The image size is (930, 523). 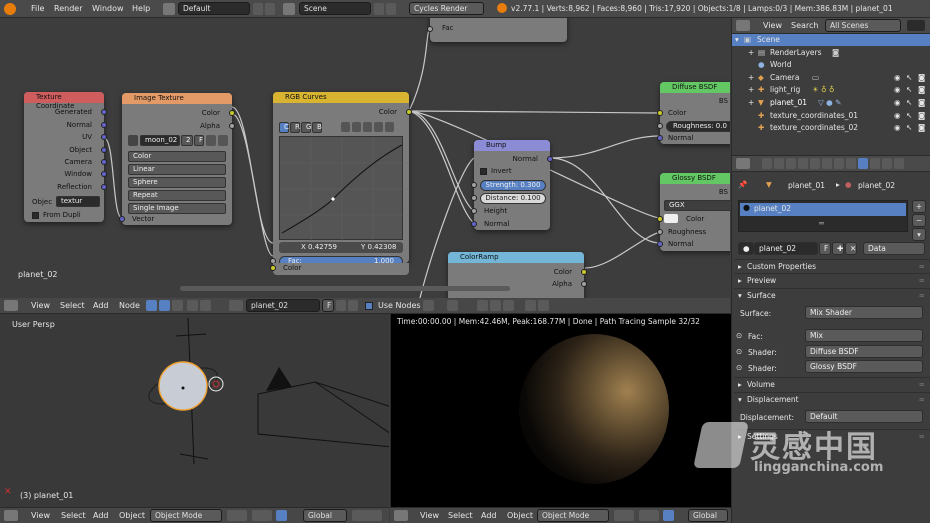 What do you see at coordinates (919, 220) in the screenshot?
I see `remove-slot-button: −` at bounding box center [919, 220].